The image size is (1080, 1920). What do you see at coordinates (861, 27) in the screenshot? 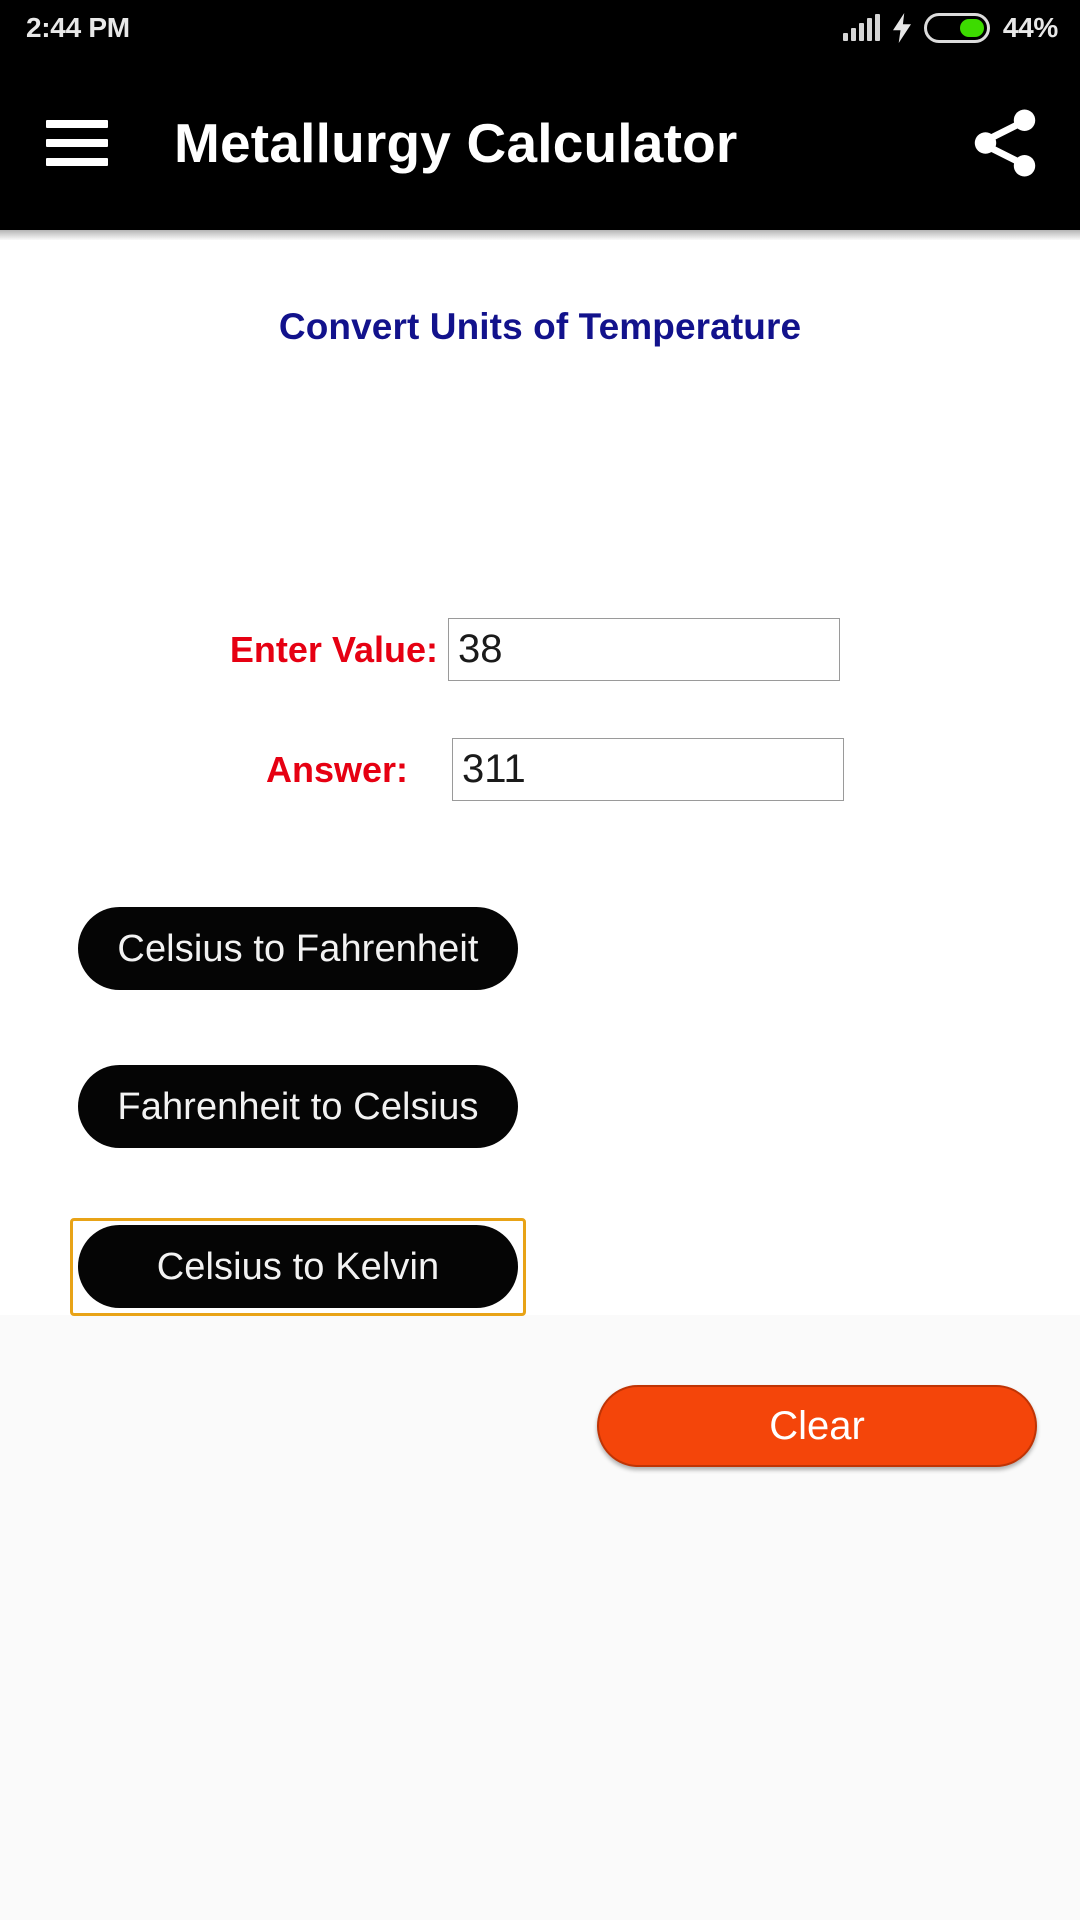
I see `signal-bars-icon` at bounding box center [861, 27].